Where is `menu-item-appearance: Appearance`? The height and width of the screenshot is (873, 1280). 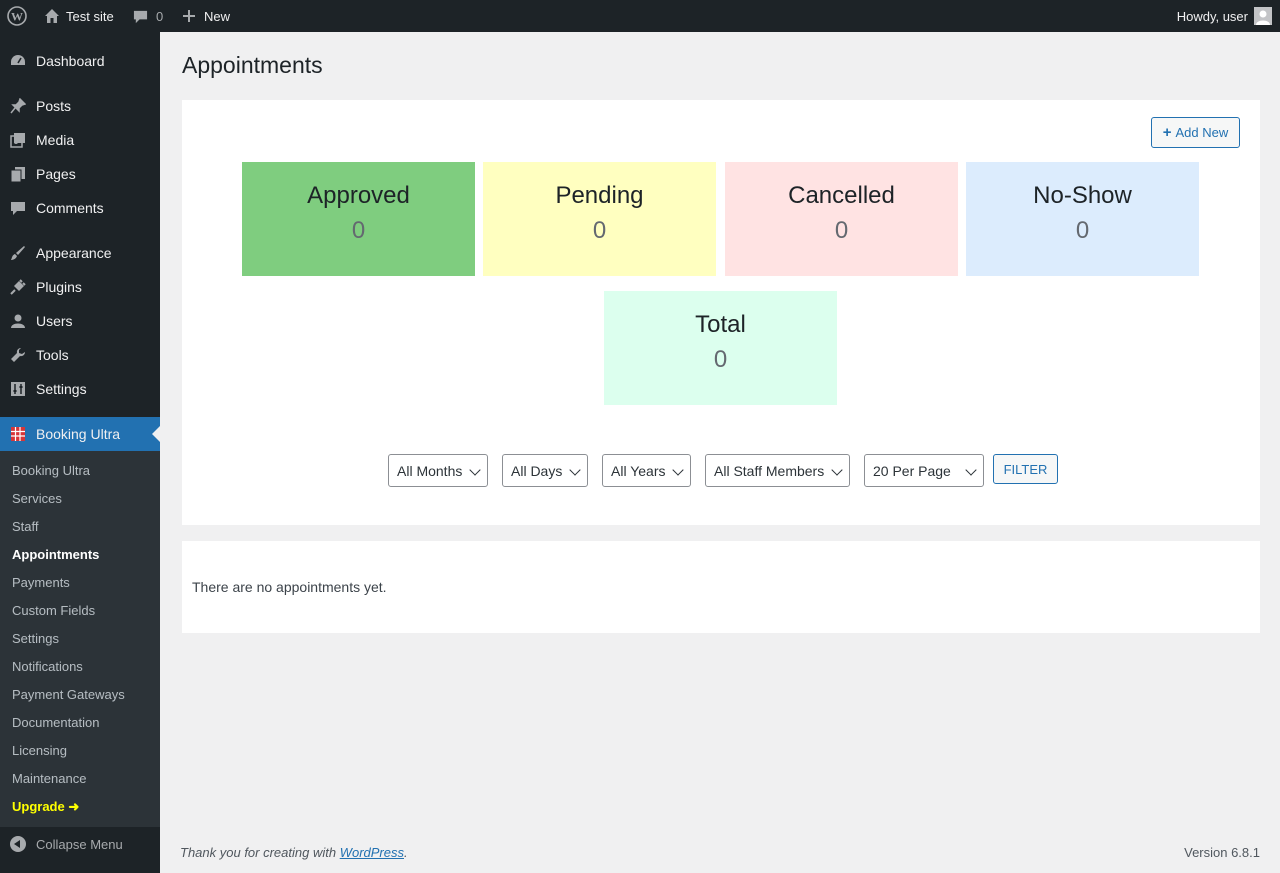
menu-item-appearance: Appearance is located at coordinates (80, 253).